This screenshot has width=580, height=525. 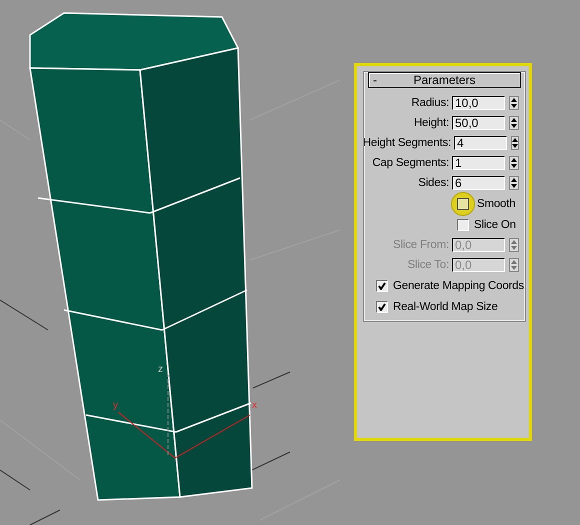 What do you see at coordinates (478, 183) in the screenshot?
I see `number-field: 6` at bounding box center [478, 183].